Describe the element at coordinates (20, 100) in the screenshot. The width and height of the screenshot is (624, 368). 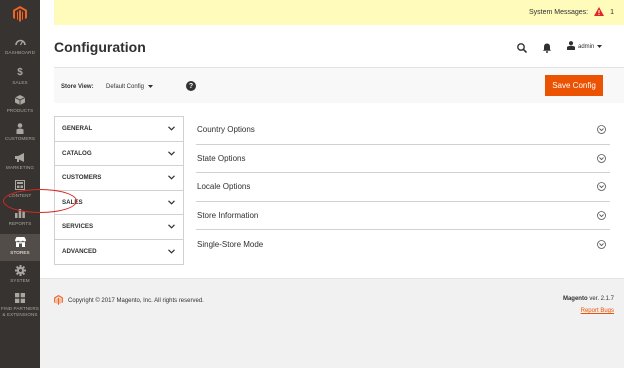
I see `cube-icon` at that location.